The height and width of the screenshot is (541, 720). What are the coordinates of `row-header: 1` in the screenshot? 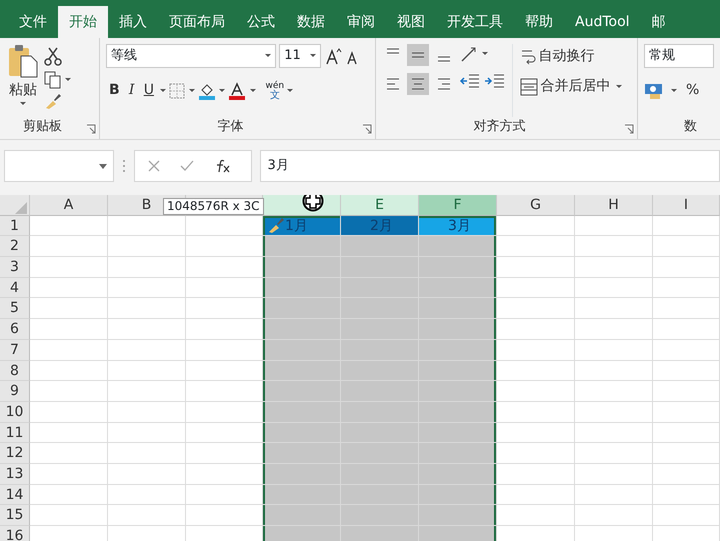 It's located at (15, 226).